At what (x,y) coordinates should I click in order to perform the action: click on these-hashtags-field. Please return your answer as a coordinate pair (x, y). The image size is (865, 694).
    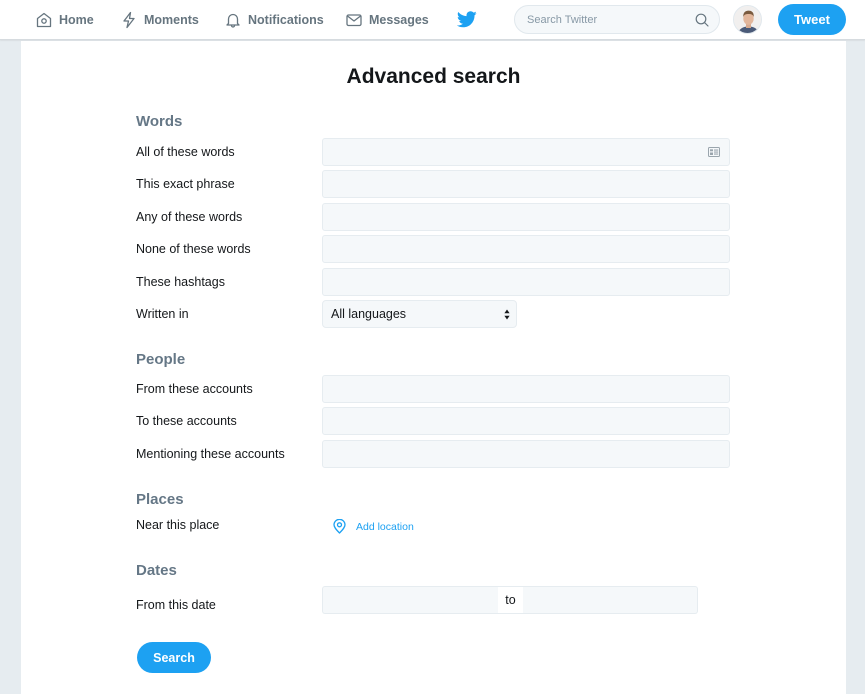
    Looking at the image, I should click on (526, 282).